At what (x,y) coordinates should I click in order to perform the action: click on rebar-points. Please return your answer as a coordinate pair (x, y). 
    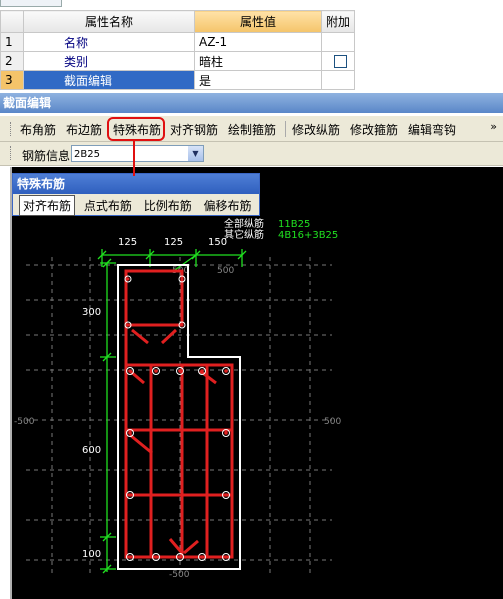
    Looking at the image, I should click on (177, 418).